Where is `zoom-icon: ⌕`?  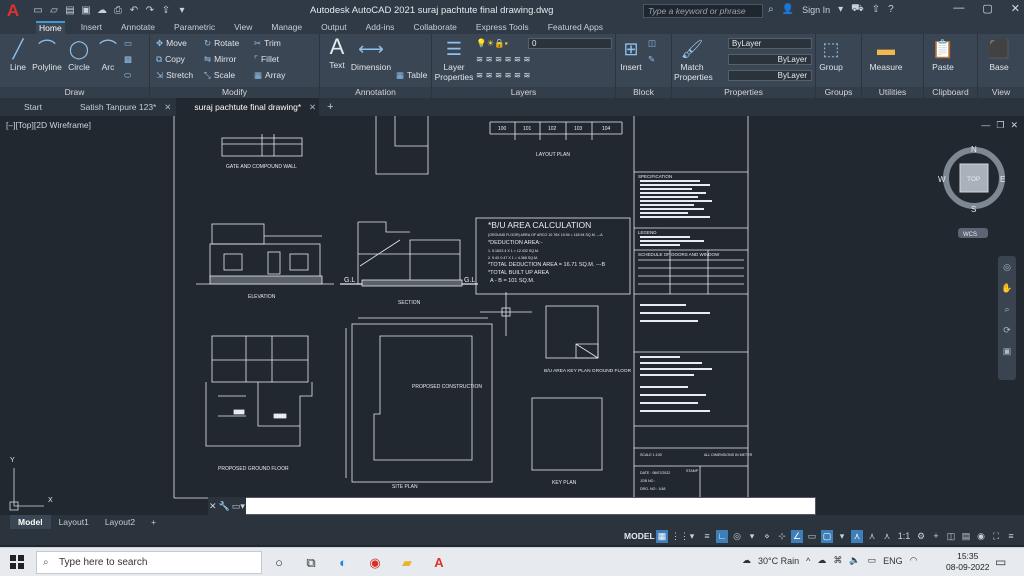
zoom-icon: ⌕ is located at coordinates (1006, 309).